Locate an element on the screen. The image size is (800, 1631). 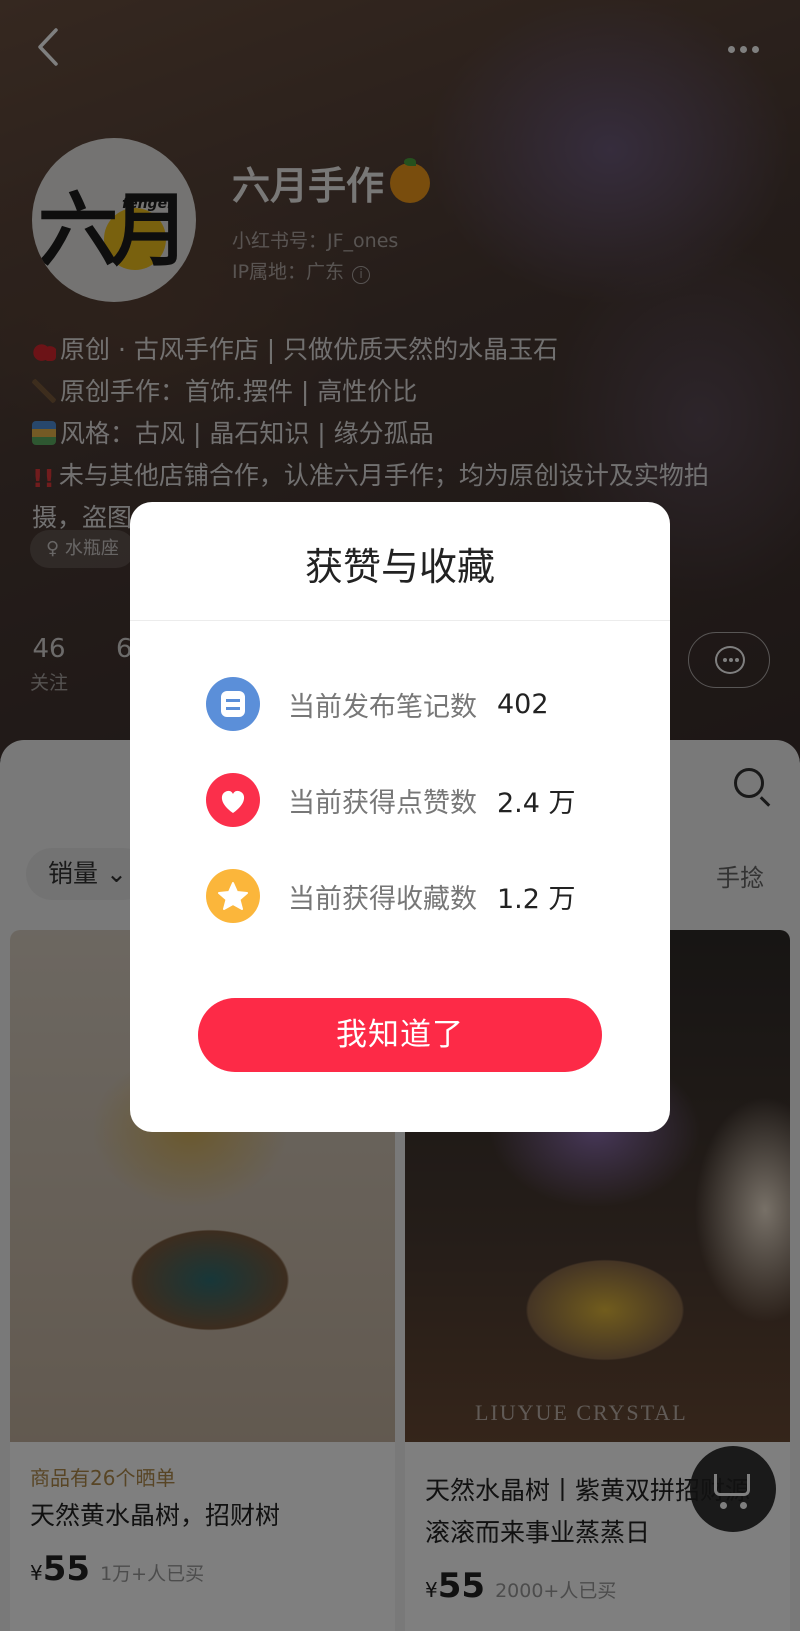
note-icon is located at coordinates (233, 704).